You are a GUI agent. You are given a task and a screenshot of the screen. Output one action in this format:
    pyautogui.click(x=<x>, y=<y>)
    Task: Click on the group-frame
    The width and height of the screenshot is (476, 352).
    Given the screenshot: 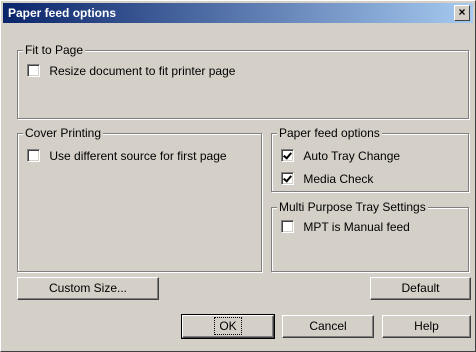 What is the action you would take?
    pyautogui.click(x=370, y=239)
    